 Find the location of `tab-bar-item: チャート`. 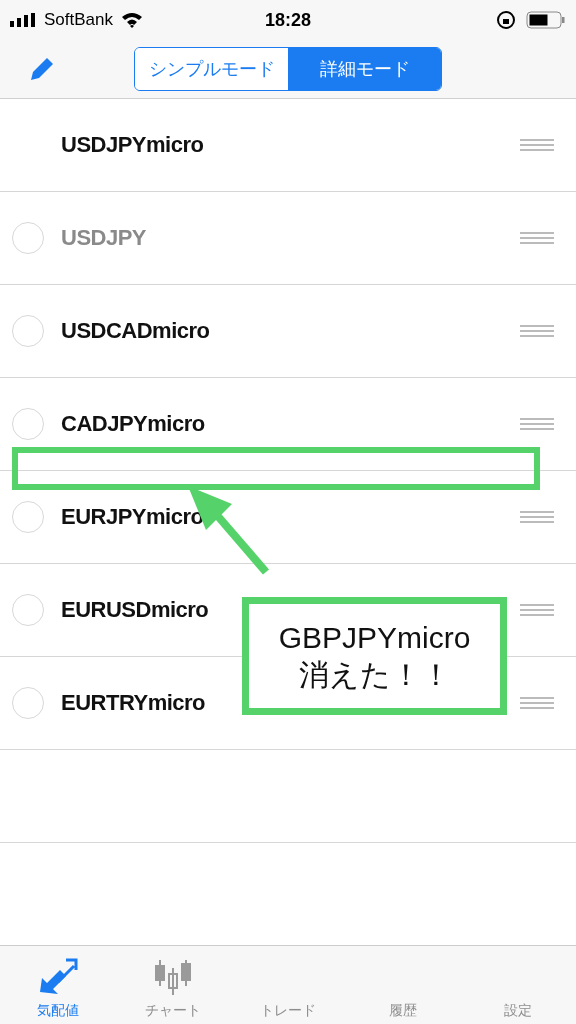

tab-bar-item: チャート is located at coordinates (173, 985).